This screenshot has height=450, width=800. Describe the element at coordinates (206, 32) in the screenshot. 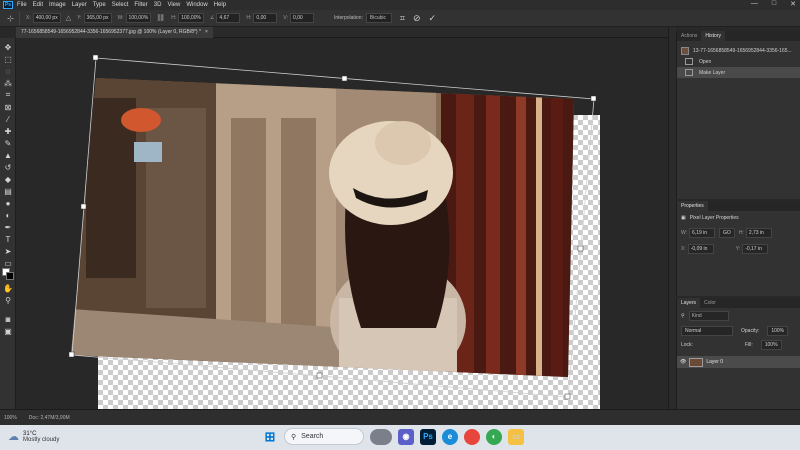

I see `close-tab-icon: ×` at that location.